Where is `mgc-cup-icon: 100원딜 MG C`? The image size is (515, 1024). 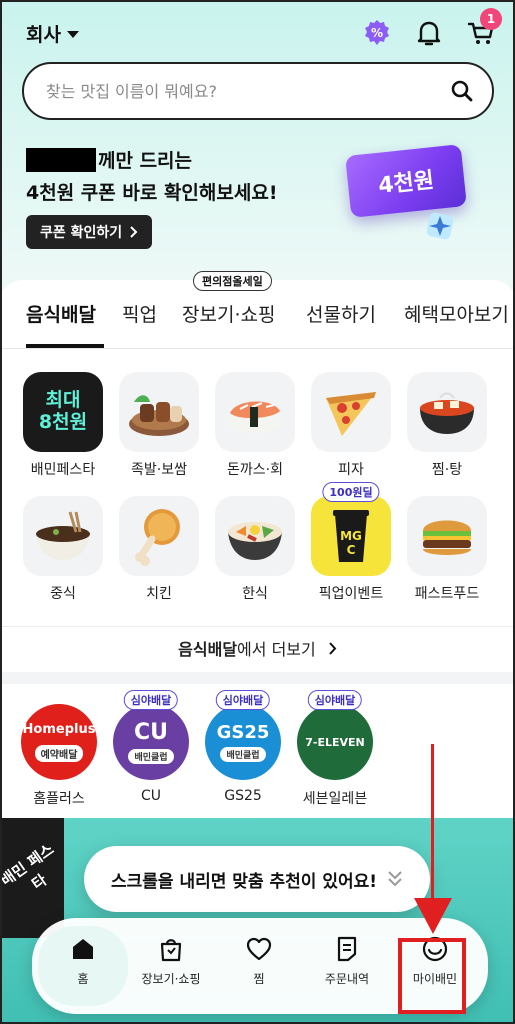
mgc-cup-icon: 100원딜 MG C is located at coordinates (351, 529).